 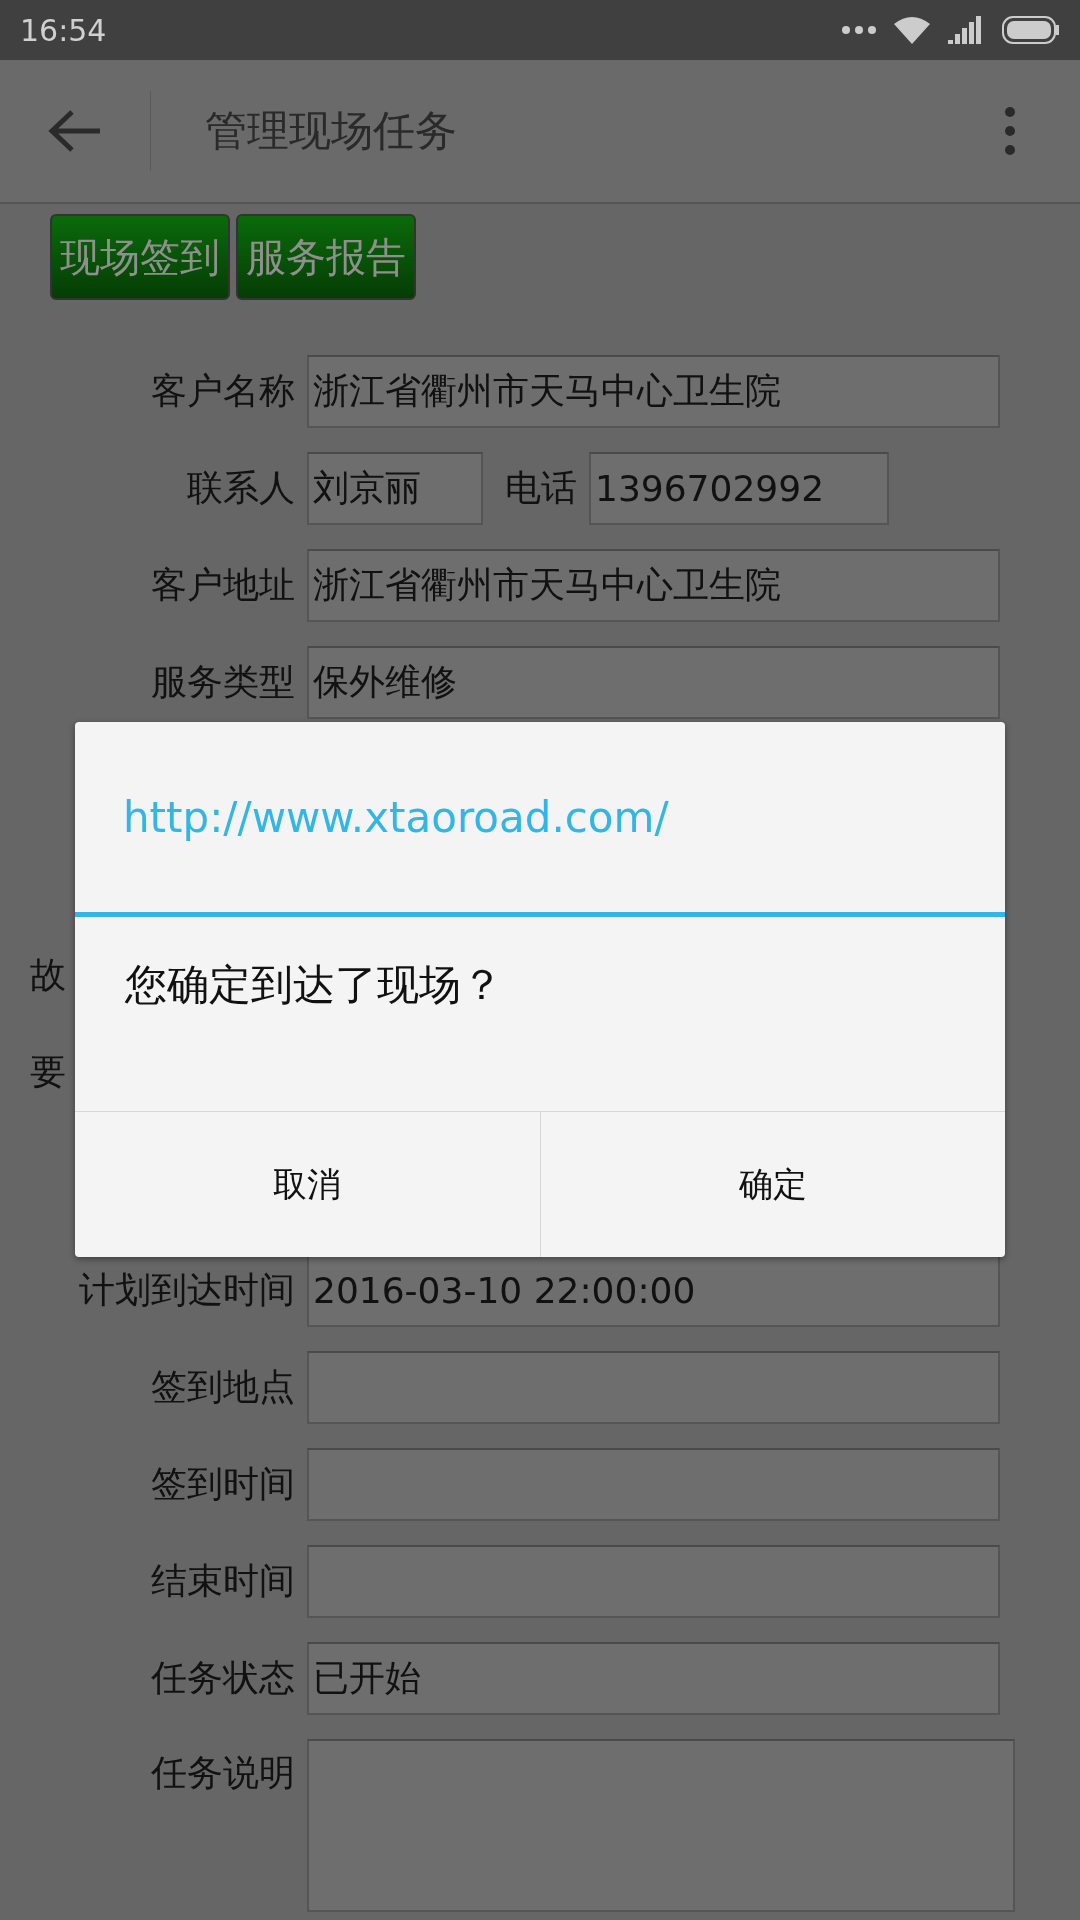 I want to click on back-arrow-icon, so click(x=75, y=131).